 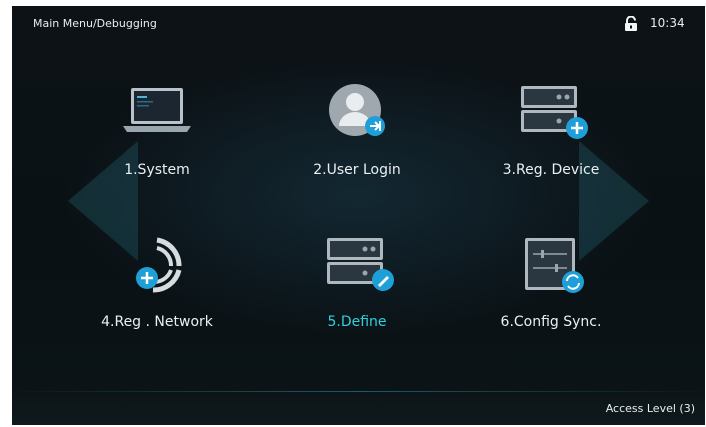 I want to click on menu-item-label: 4.Reg . Network, so click(x=157, y=322).